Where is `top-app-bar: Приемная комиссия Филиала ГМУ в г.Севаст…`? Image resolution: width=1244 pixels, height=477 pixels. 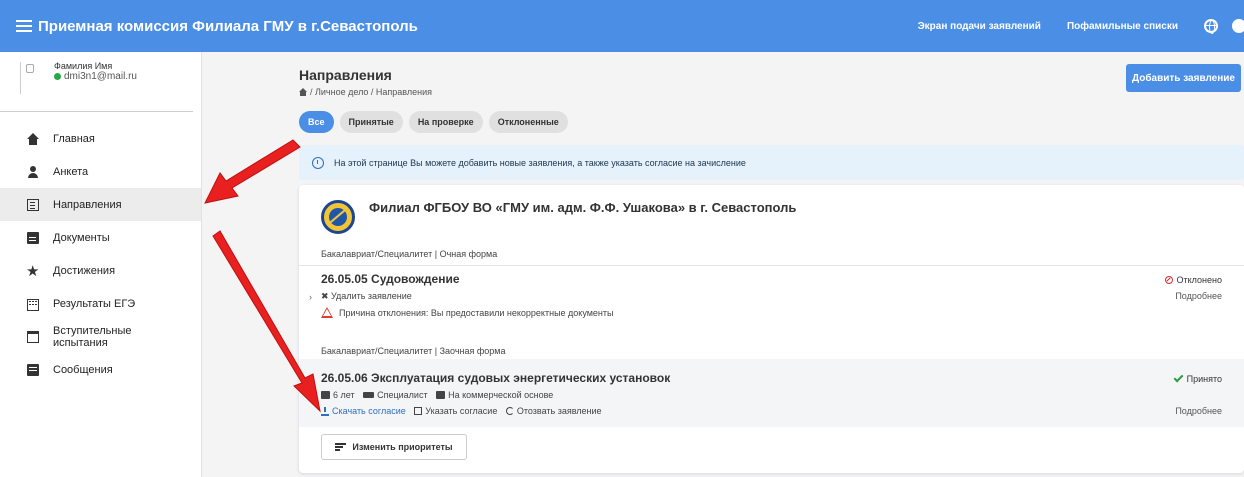
top-app-bar: Приемная комиссия Филиала ГМУ в г.Севаст… is located at coordinates (622, 26).